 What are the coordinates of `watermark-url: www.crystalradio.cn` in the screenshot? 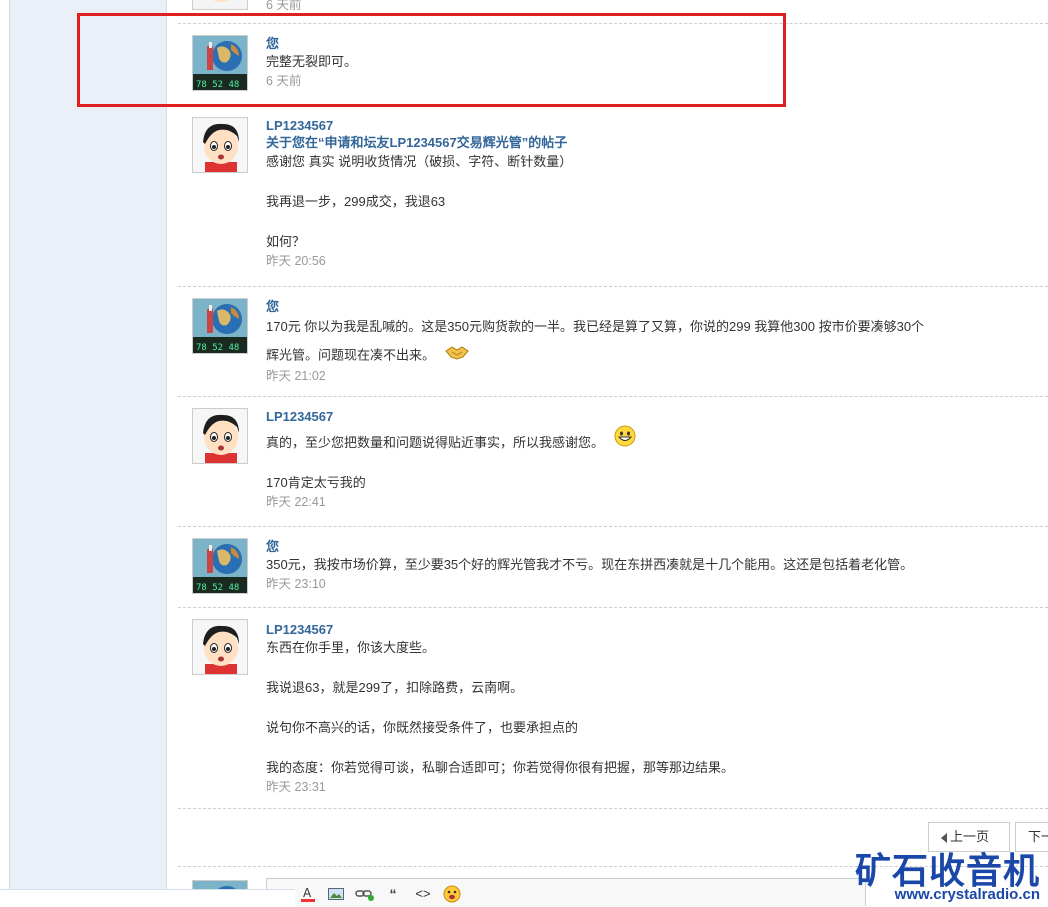 It's located at (967, 894).